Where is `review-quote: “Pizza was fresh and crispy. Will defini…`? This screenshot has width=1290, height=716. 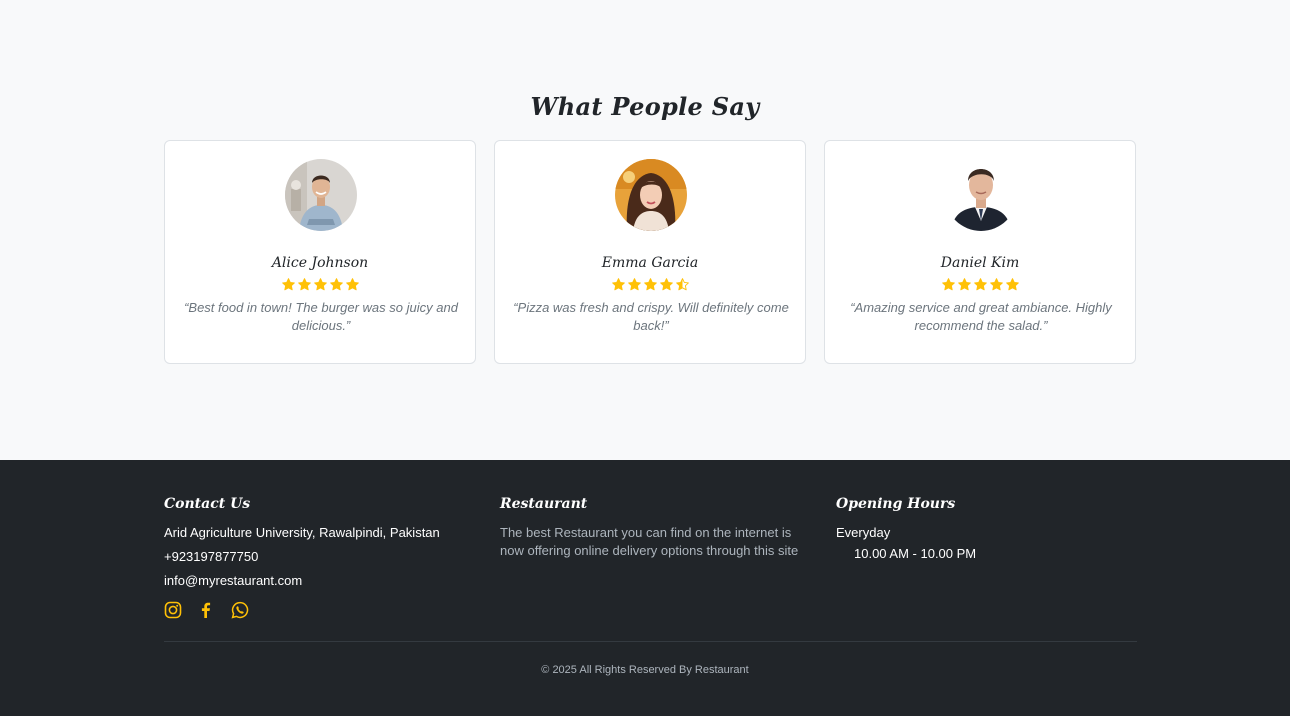 review-quote: “Pizza was fresh and crispy. Will defini… is located at coordinates (651, 316).